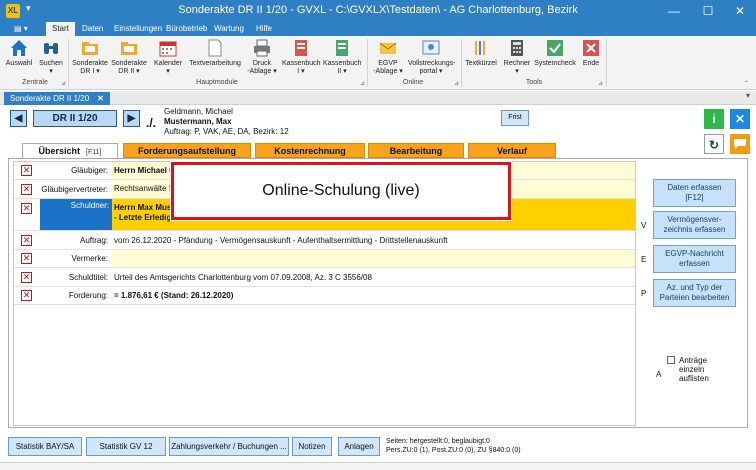 This screenshot has width=756, height=470. I want to click on statistik-gv12-button: Statistik GV 12, so click(126, 446).